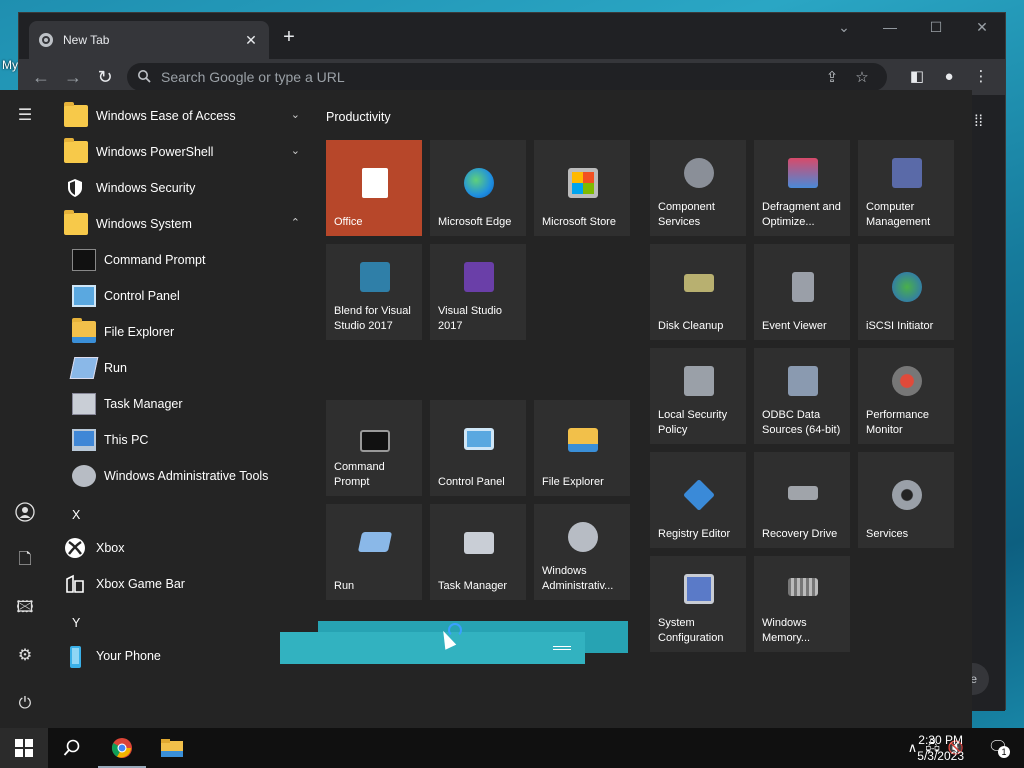  I want to click on tile-registry-editor: Registry Editor, so click(698, 500).